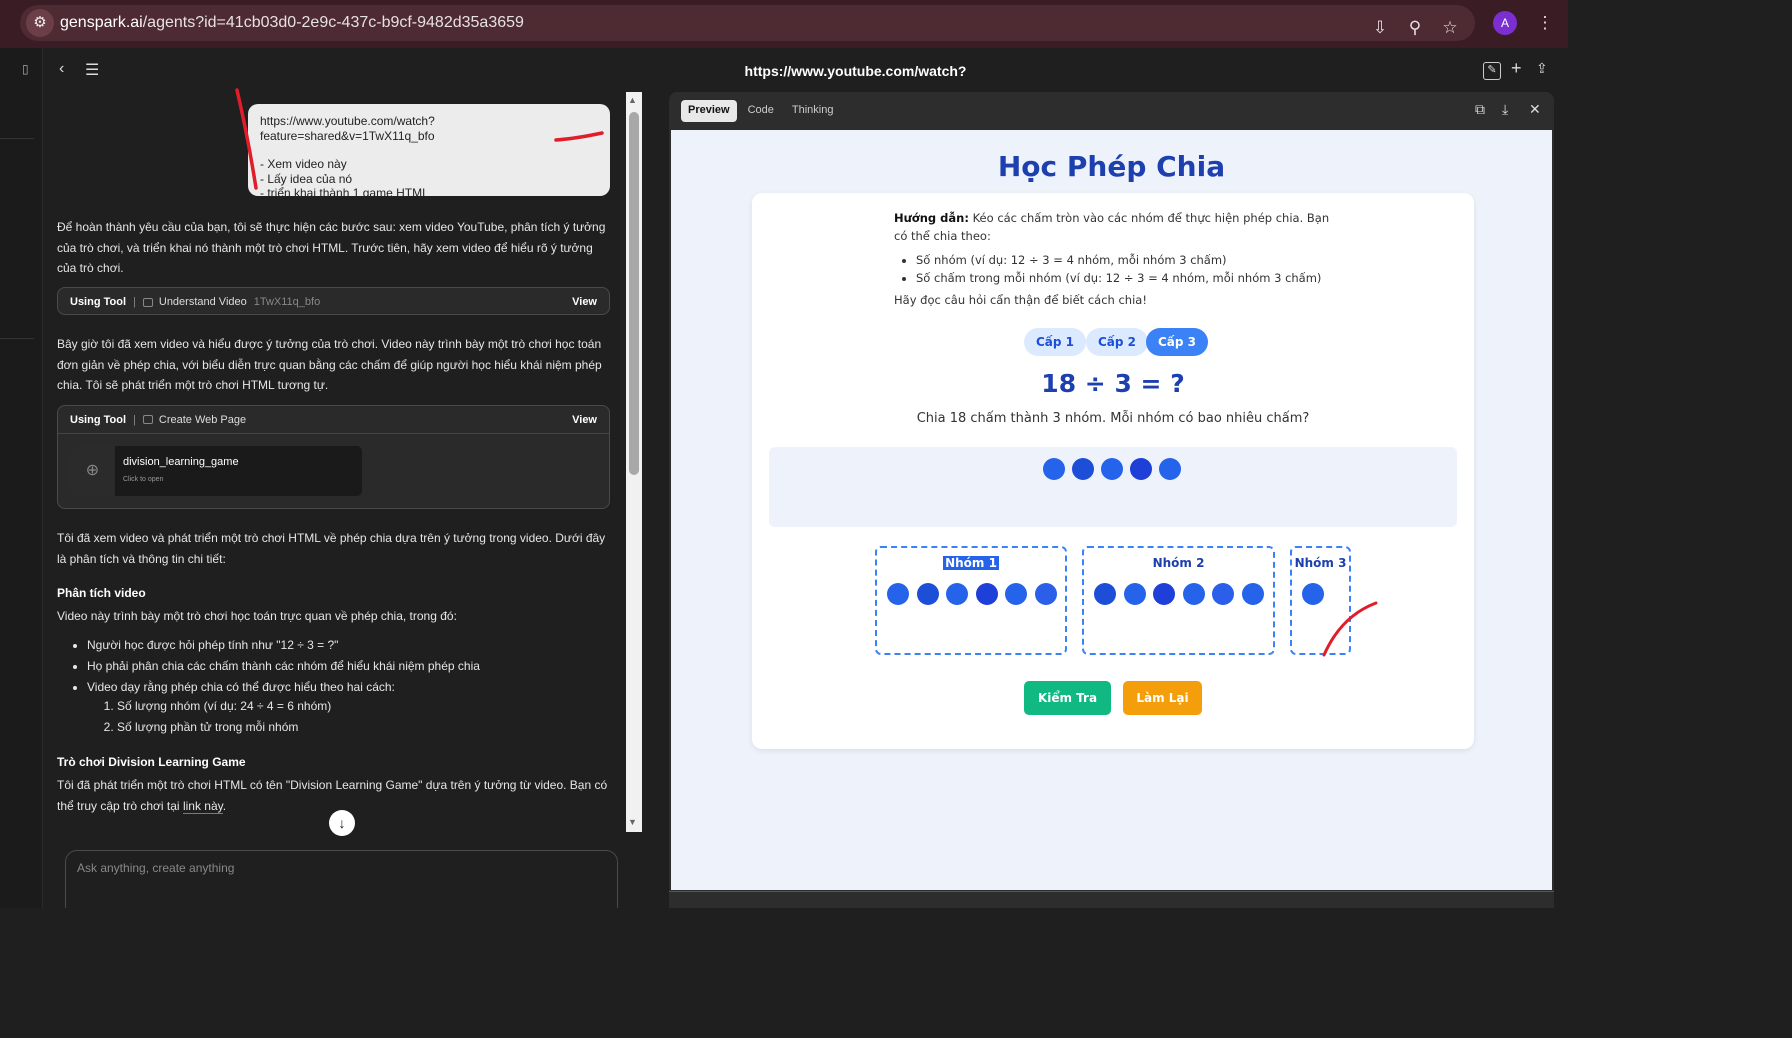 The height and width of the screenshot is (1038, 1792). What do you see at coordinates (25, 69) in the screenshot?
I see `sidebar-toggle-icon: ▯` at bounding box center [25, 69].